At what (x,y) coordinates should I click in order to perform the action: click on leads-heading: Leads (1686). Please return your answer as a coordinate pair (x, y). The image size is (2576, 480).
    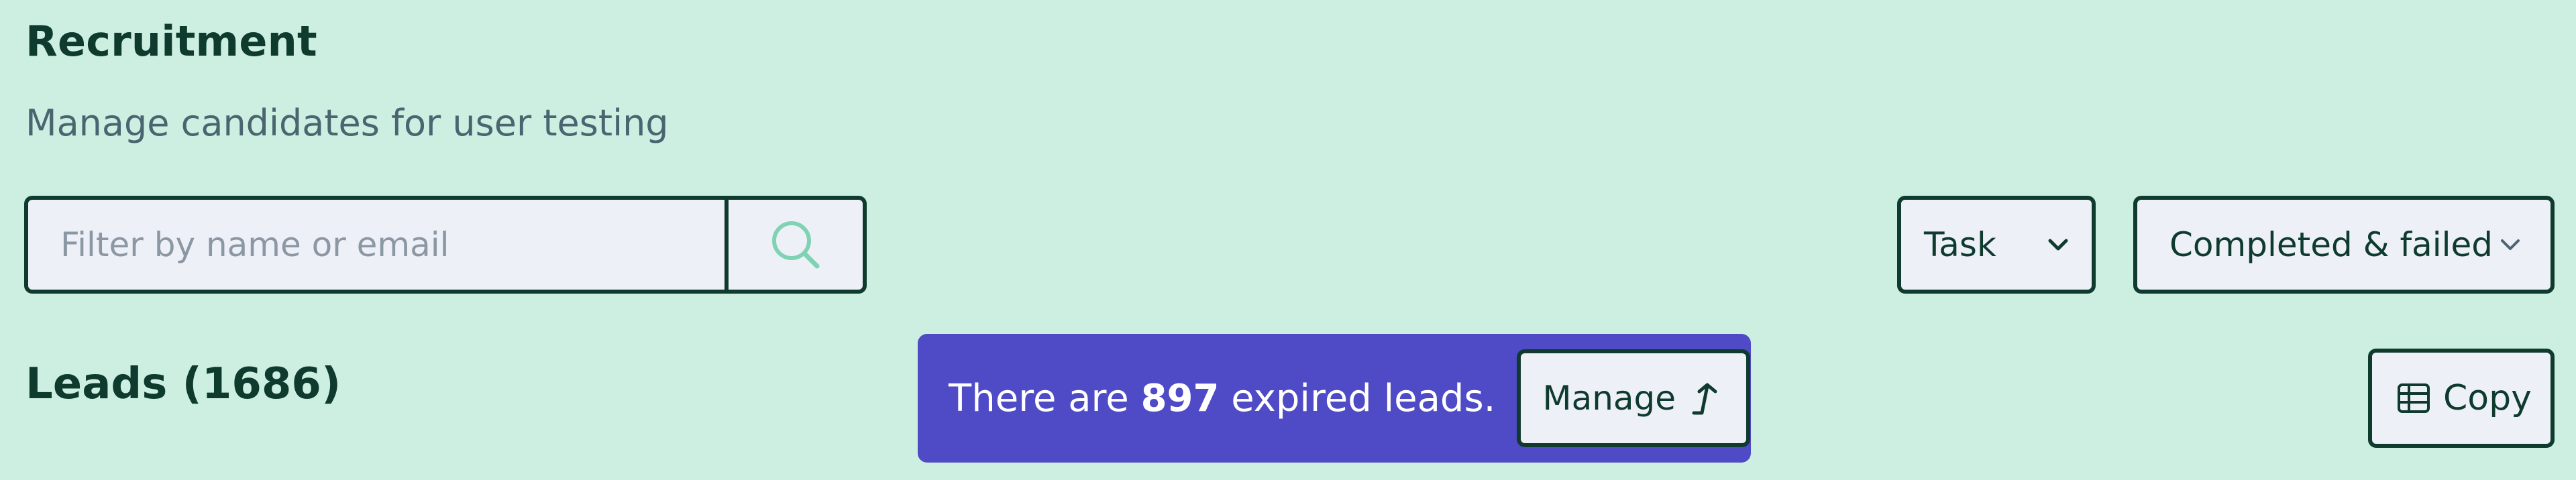
    Looking at the image, I should click on (183, 384).